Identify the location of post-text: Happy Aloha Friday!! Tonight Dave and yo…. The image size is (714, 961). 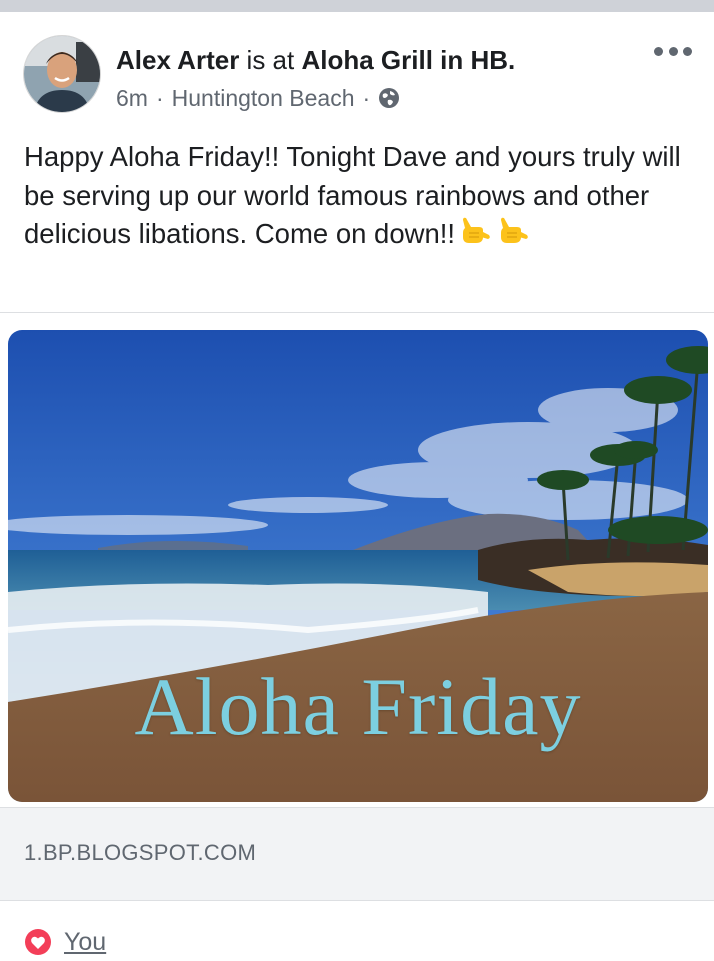
(359, 196).